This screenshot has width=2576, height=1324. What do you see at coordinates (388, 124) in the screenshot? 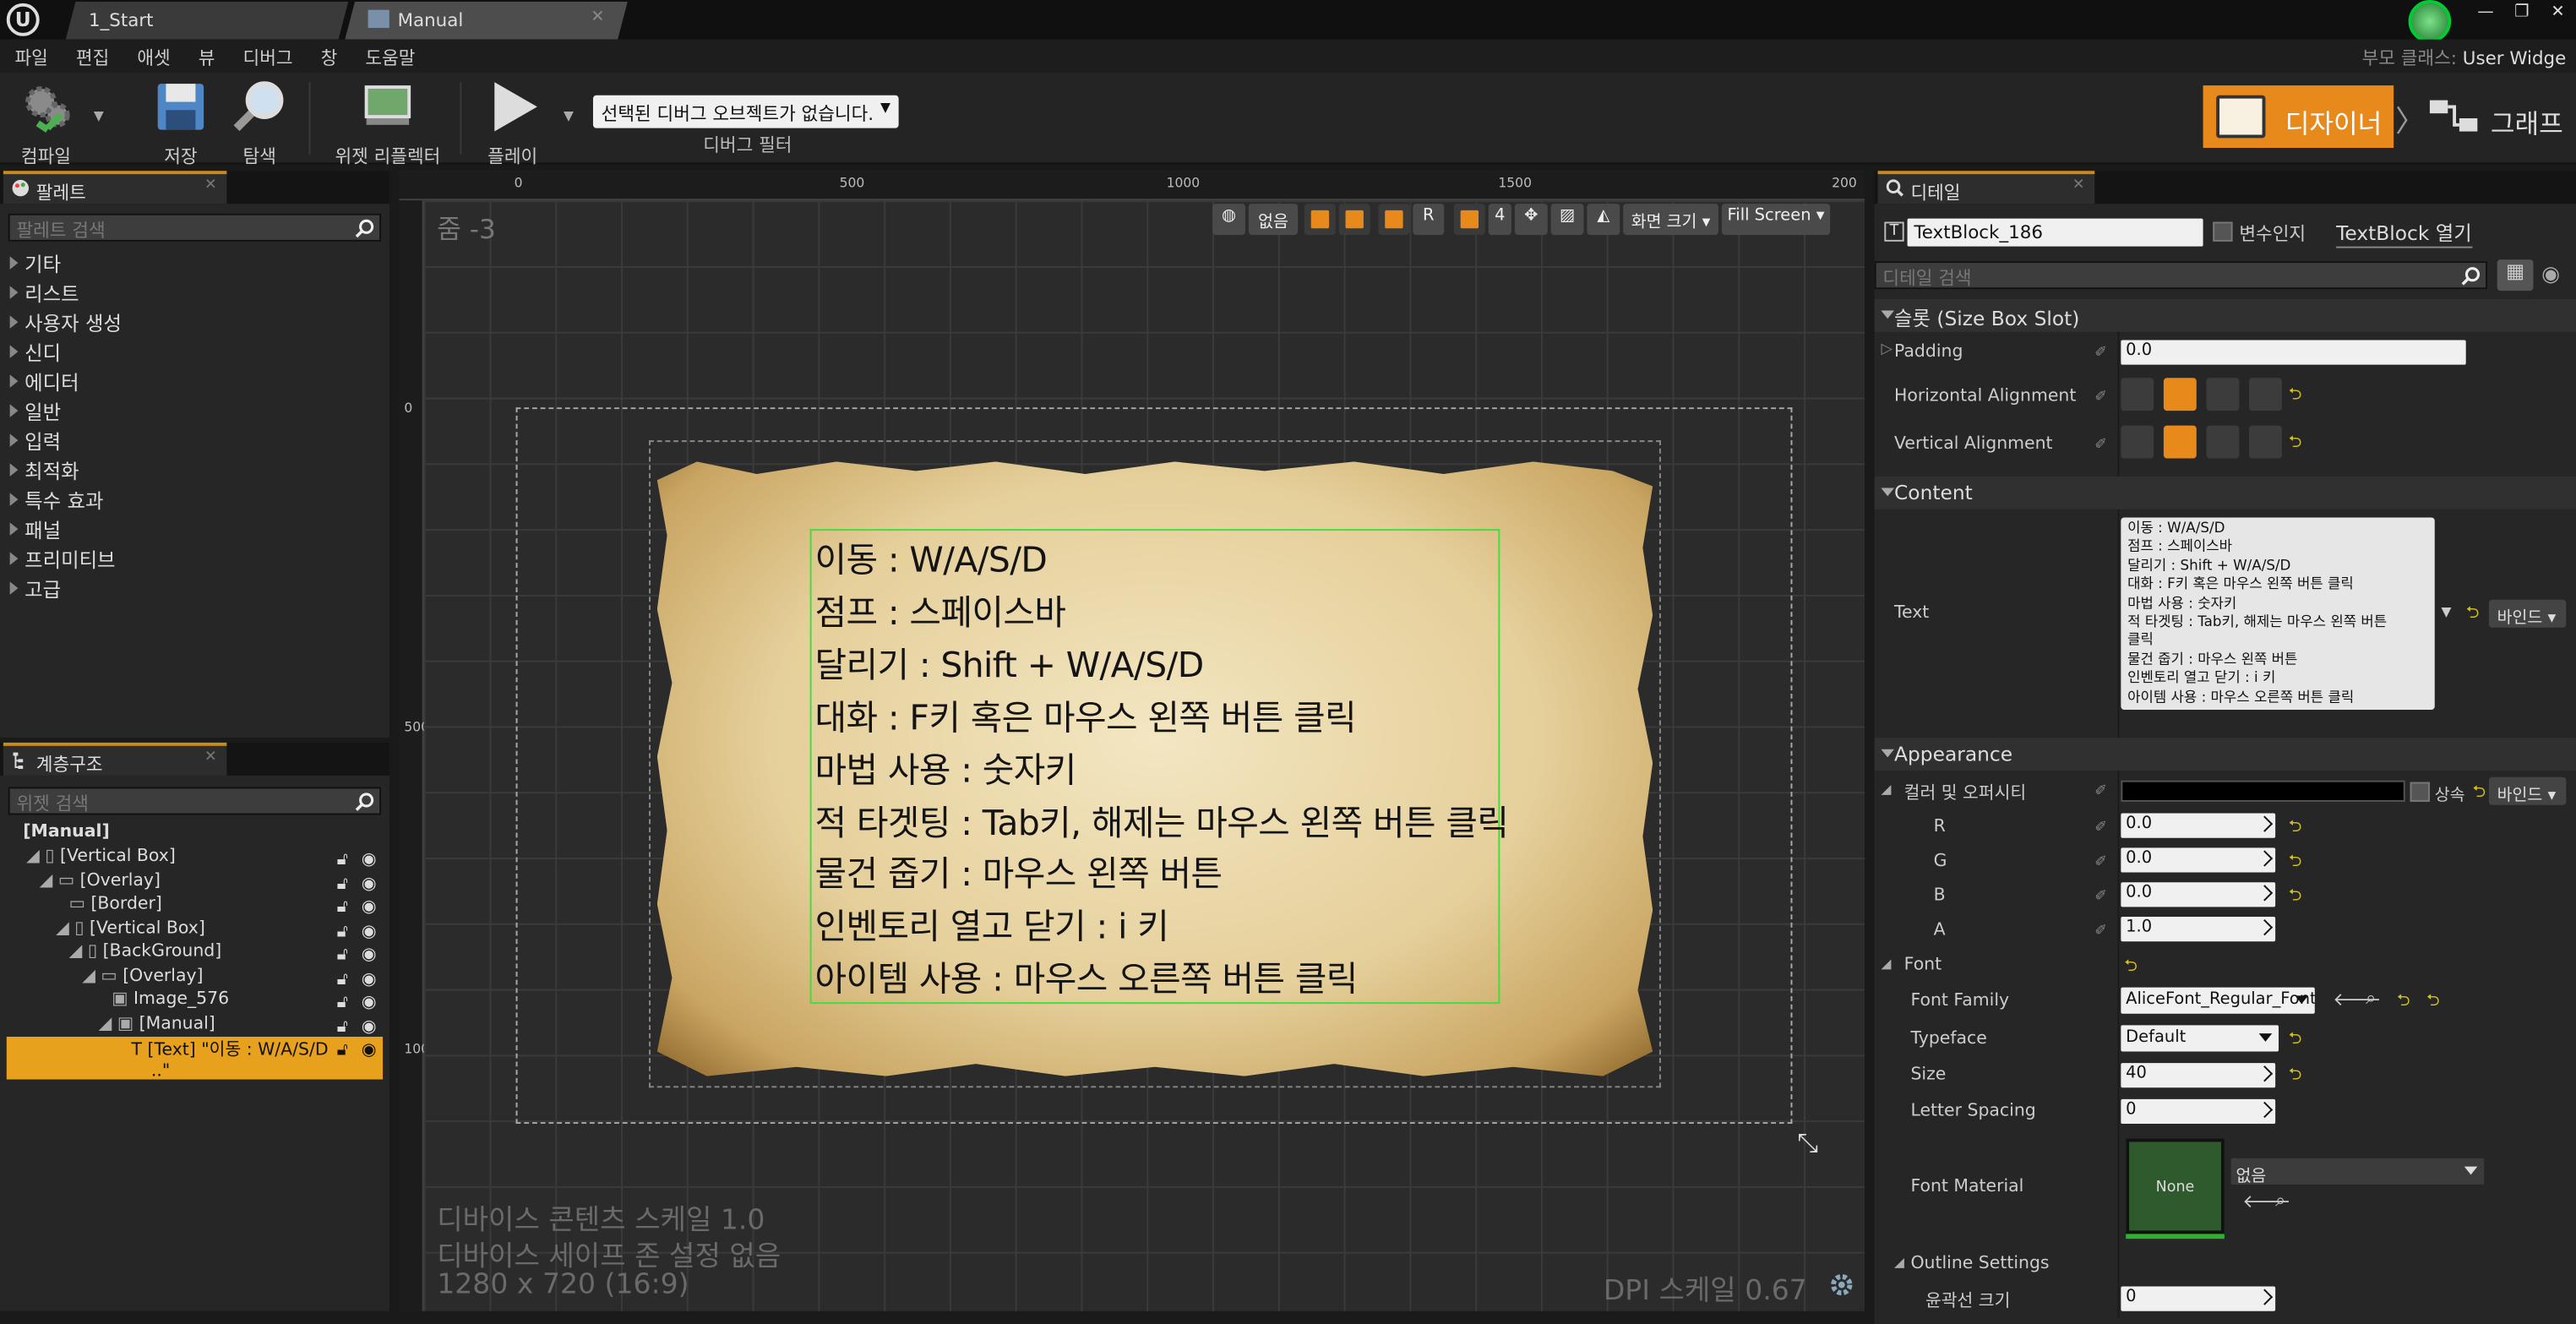
I see `widget-reflector-button: 위젯 리플렉터` at bounding box center [388, 124].